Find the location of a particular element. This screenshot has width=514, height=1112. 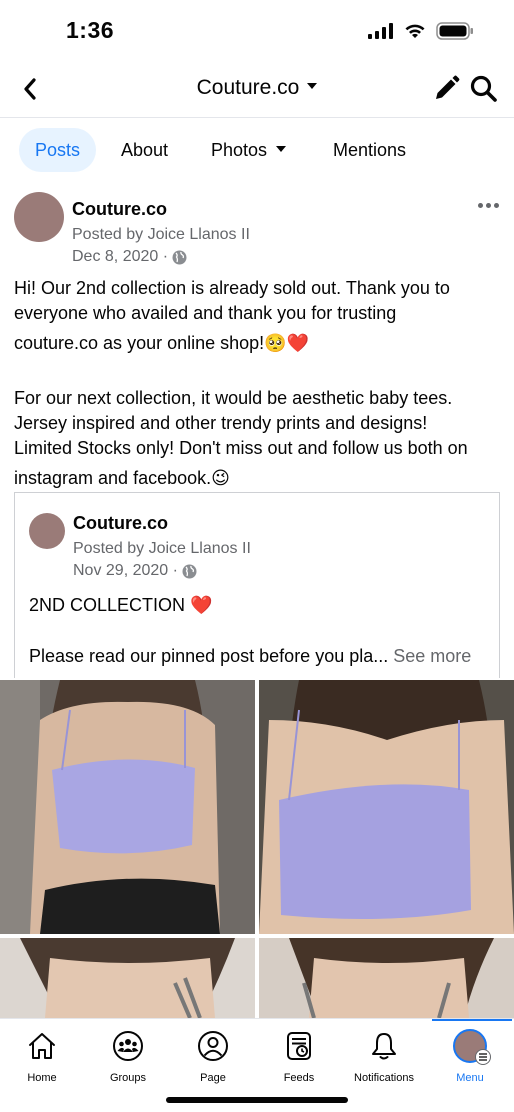

menu-lines-icon is located at coordinates (483, 1057).